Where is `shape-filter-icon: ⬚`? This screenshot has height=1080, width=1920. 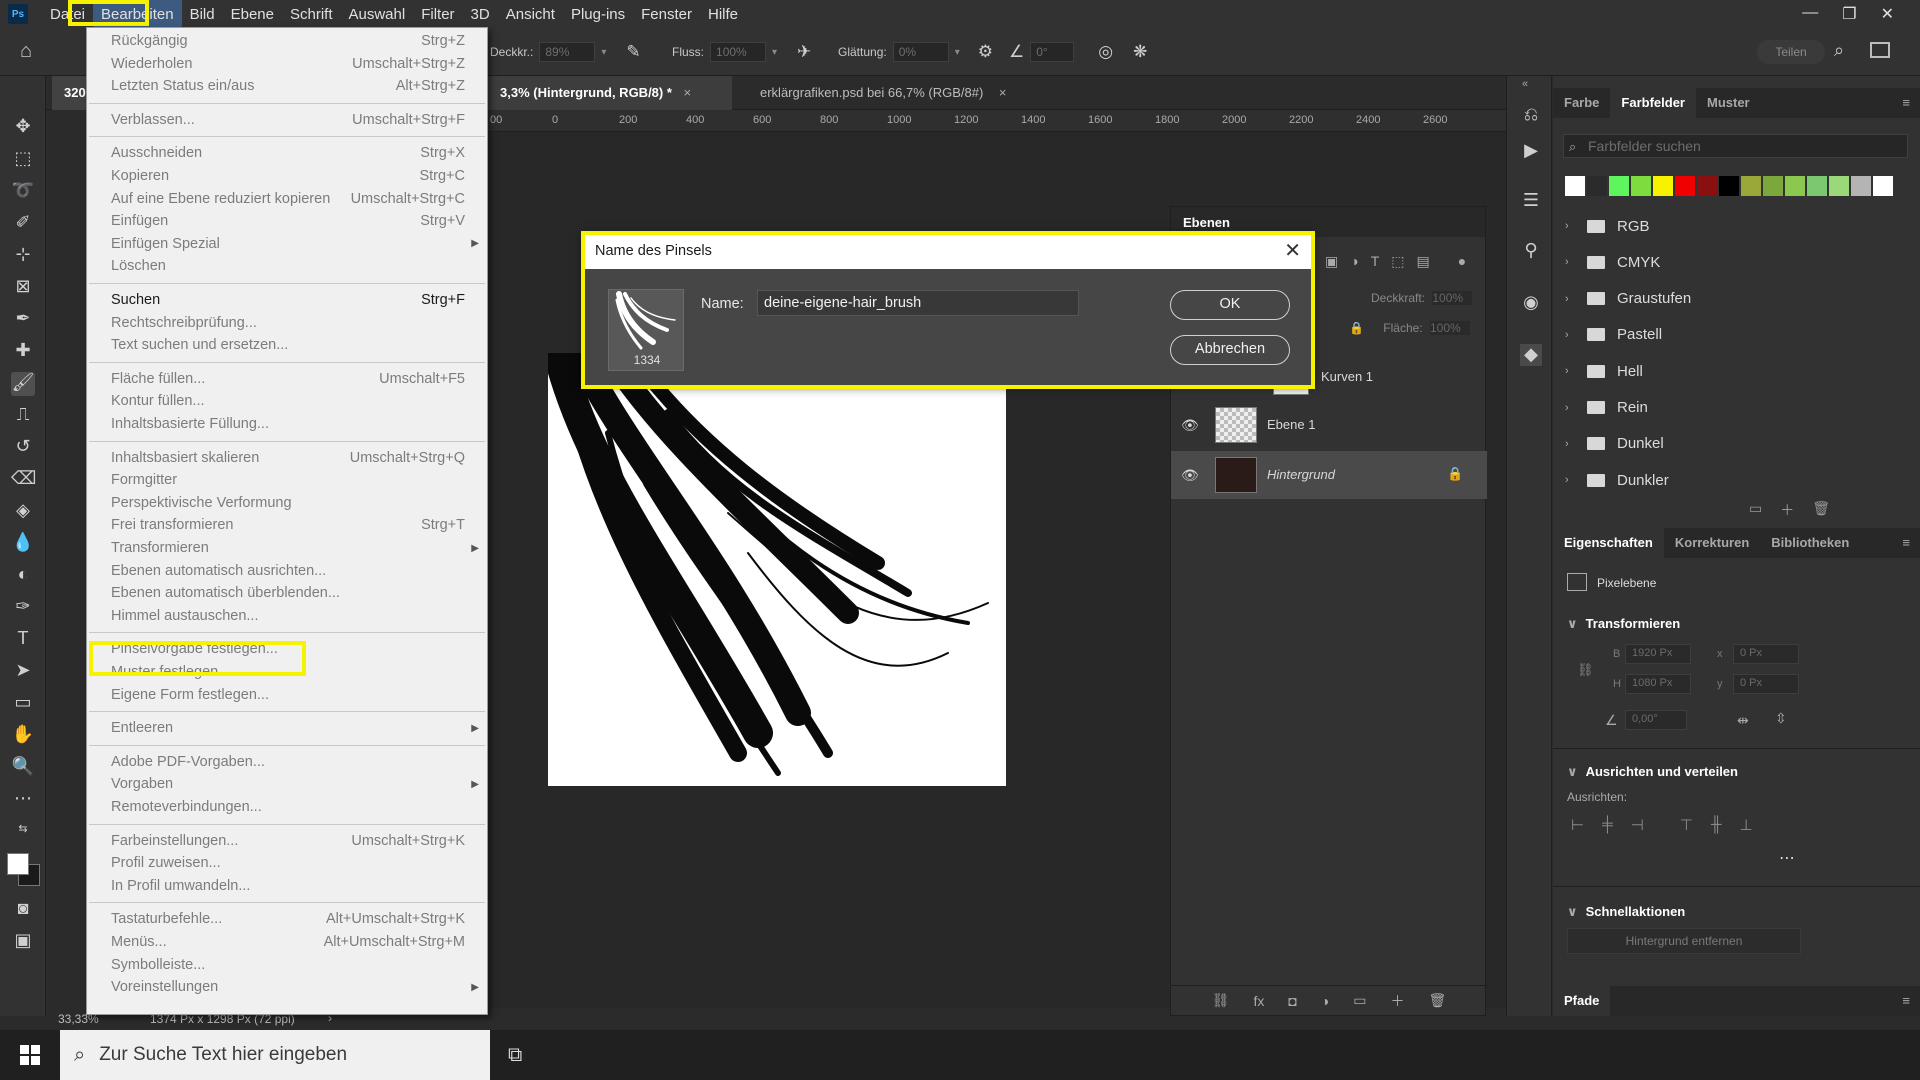
shape-filter-icon: ⬚ is located at coordinates (1397, 261).